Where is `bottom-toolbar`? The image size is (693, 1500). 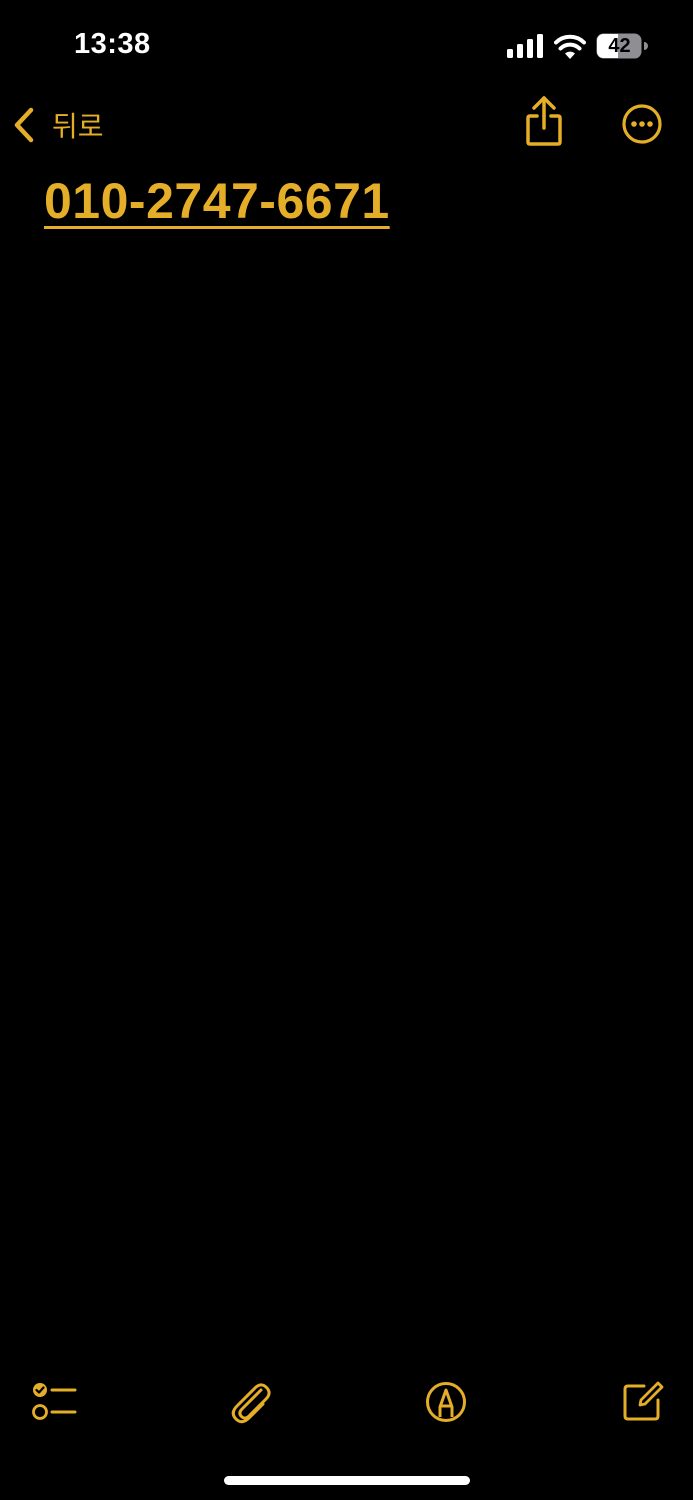
bottom-toolbar is located at coordinates (346, 1402).